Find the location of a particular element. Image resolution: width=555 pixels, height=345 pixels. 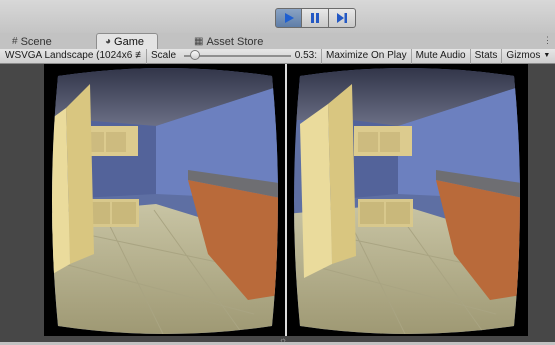

sun-icon: ☼ is located at coordinates (283, 340).